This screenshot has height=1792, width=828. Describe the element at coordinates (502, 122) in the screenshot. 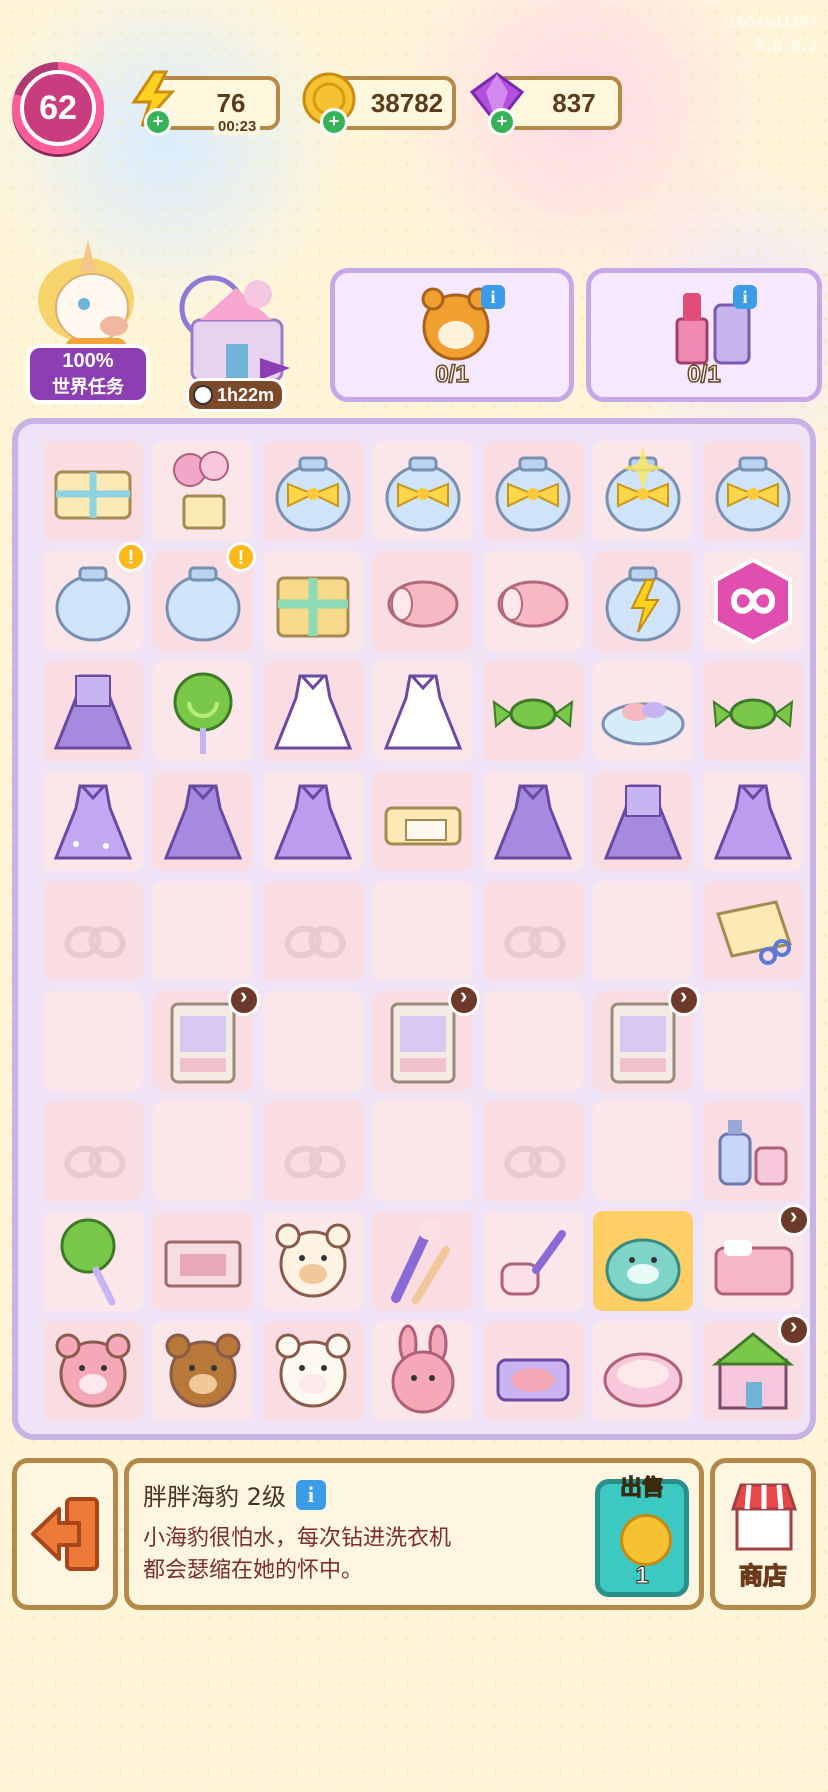

I see `add-gems-button: +` at that location.